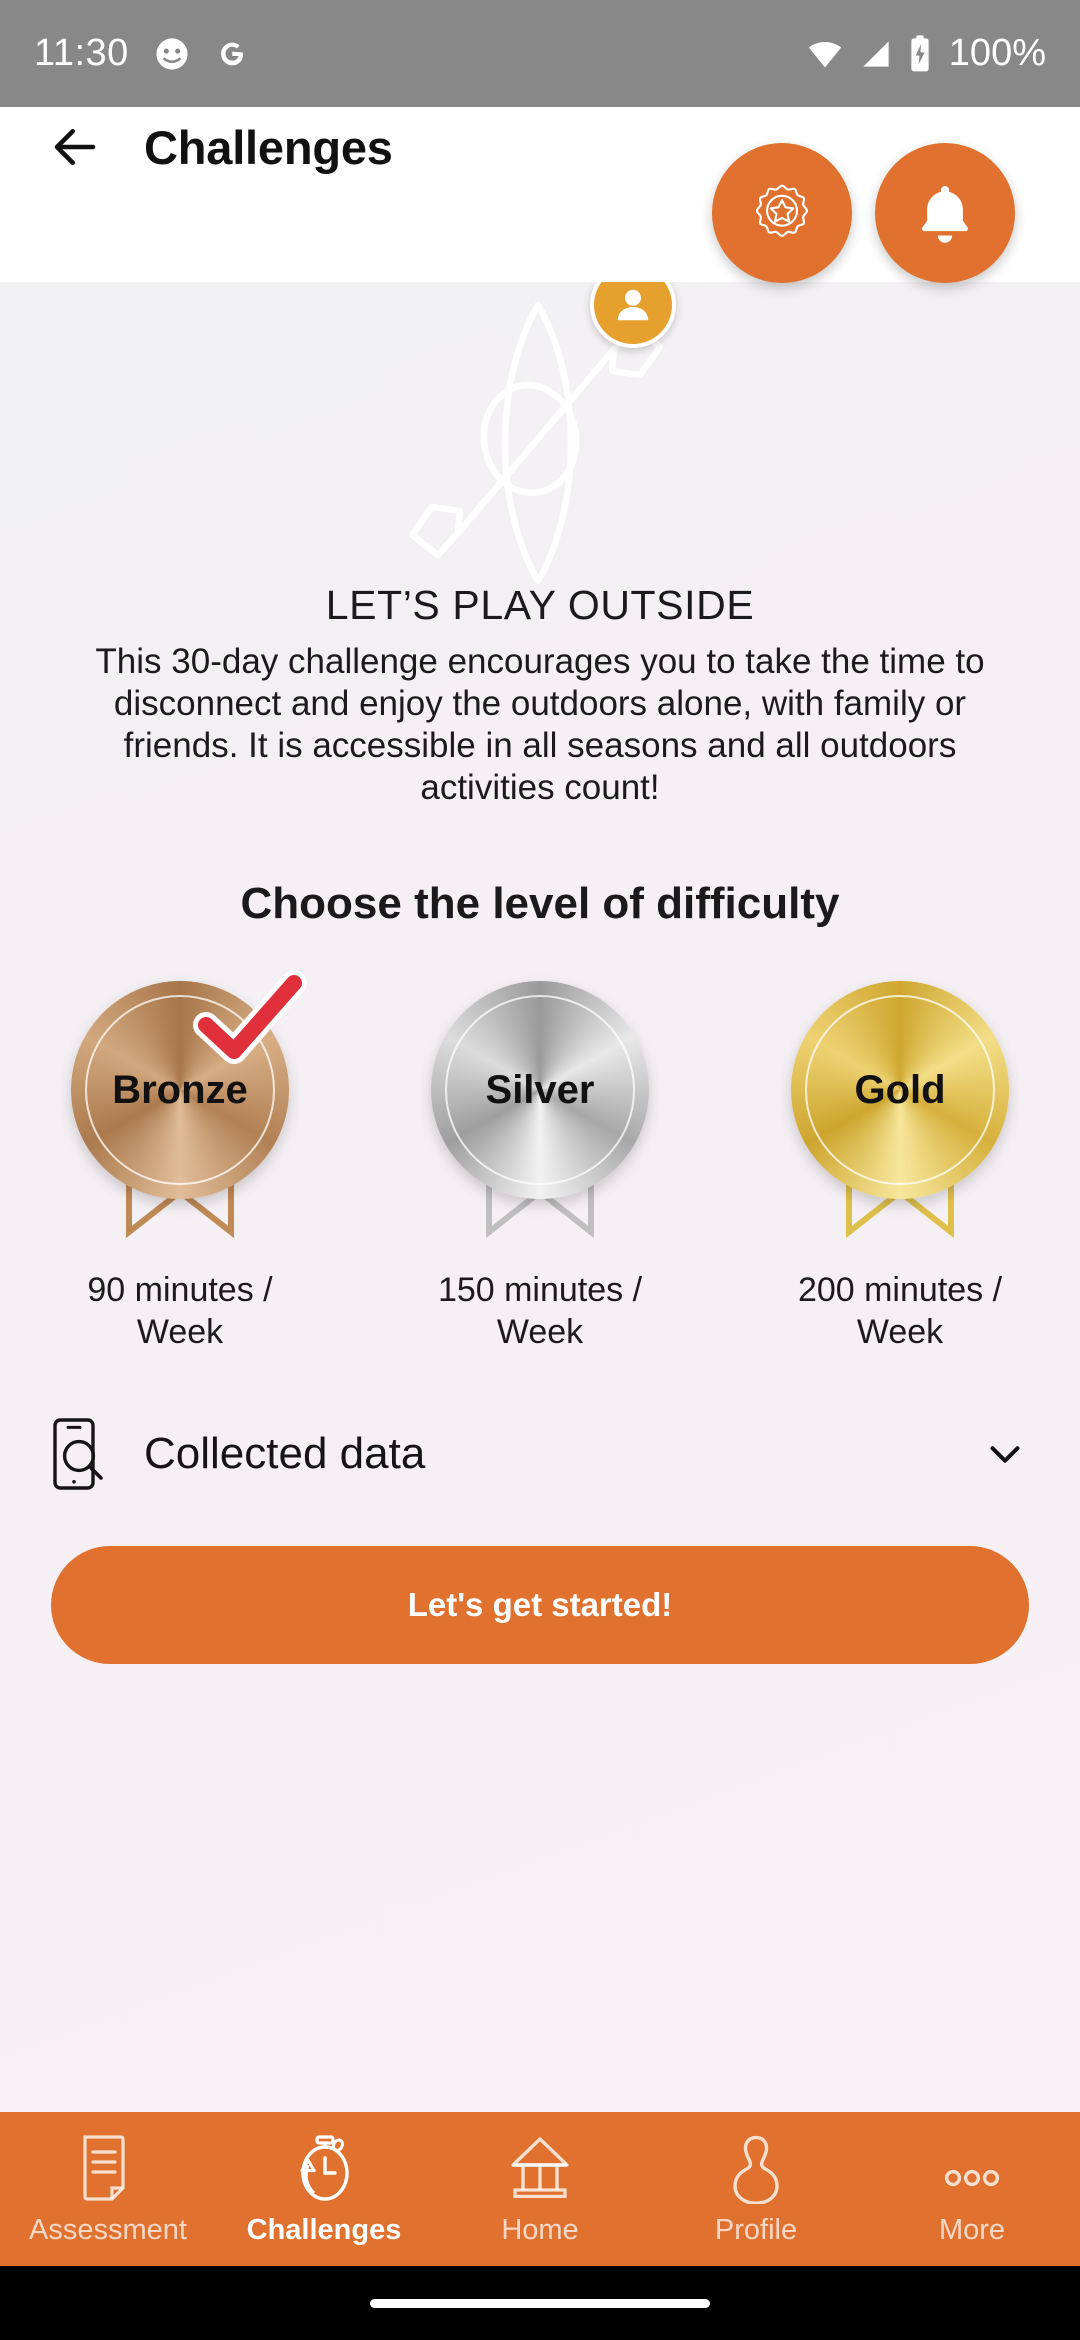 The width and height of the screenshot is (1080, 2340). Describe the element at coordinates (540, 1454) in the screenshot. I see `collected-data-row: Collected data` at that location.